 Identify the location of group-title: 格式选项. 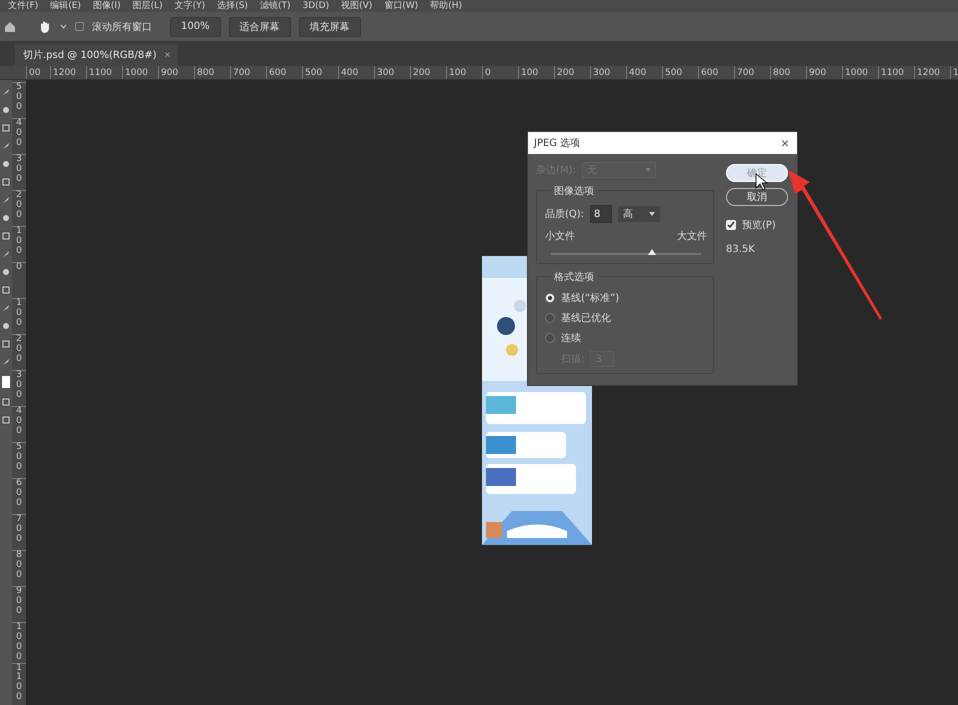
(574, 277).